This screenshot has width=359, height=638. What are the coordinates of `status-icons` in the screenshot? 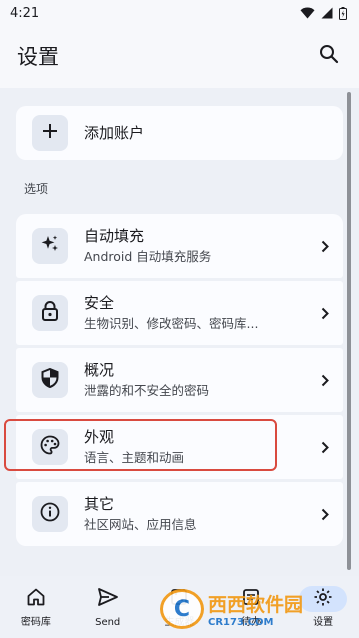 It's located at (323, 13).